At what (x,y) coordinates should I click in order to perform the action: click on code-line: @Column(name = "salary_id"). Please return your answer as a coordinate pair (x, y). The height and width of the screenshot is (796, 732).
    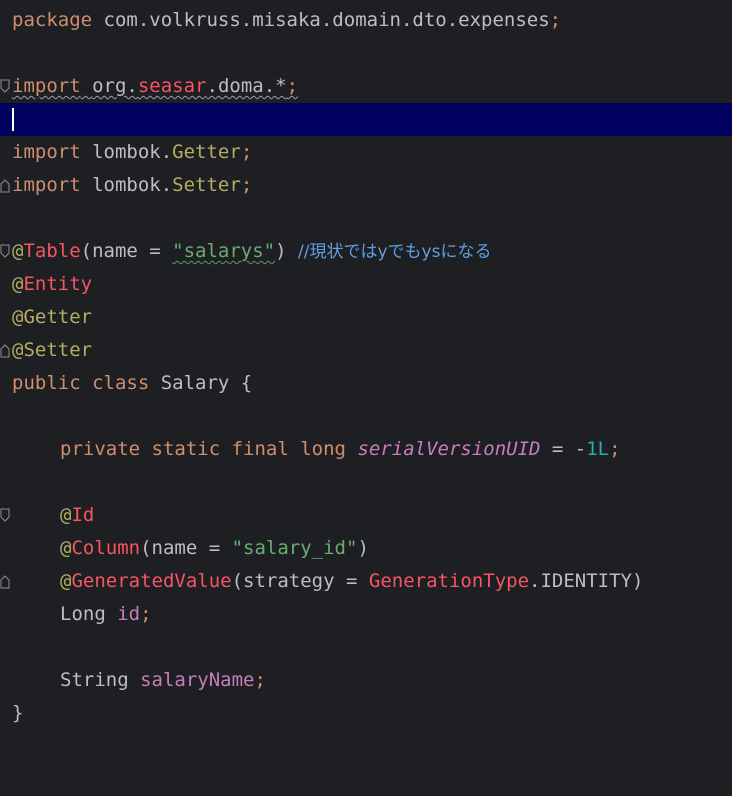
    Looking at the image, I should click on (366, 548).